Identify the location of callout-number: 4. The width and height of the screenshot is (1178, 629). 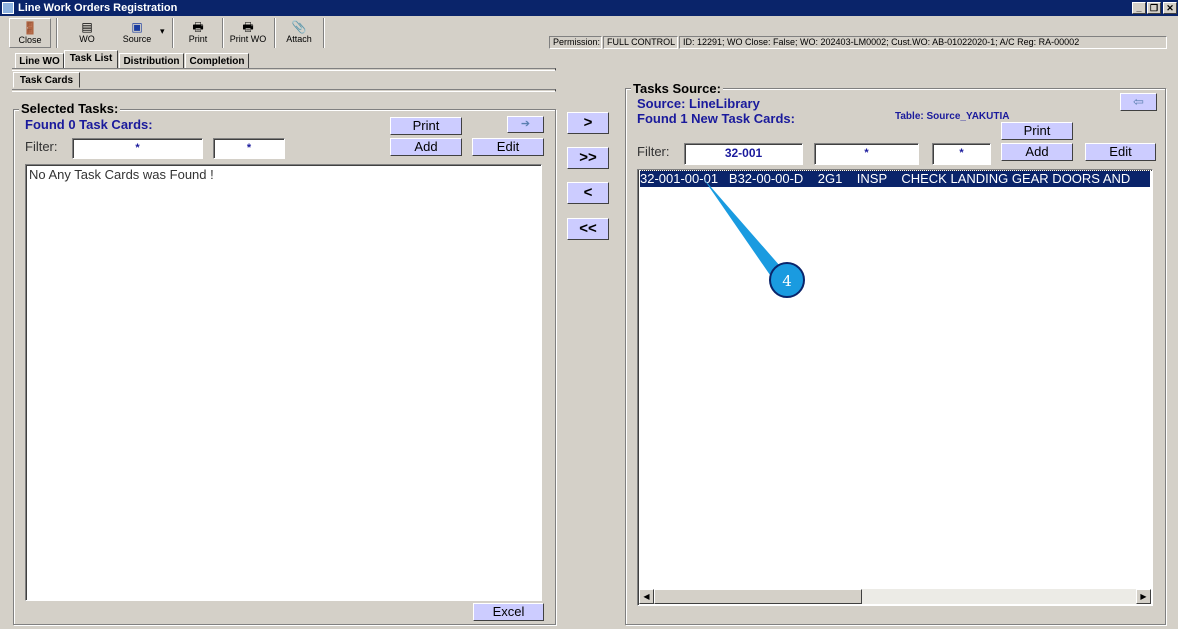
(787, 281).